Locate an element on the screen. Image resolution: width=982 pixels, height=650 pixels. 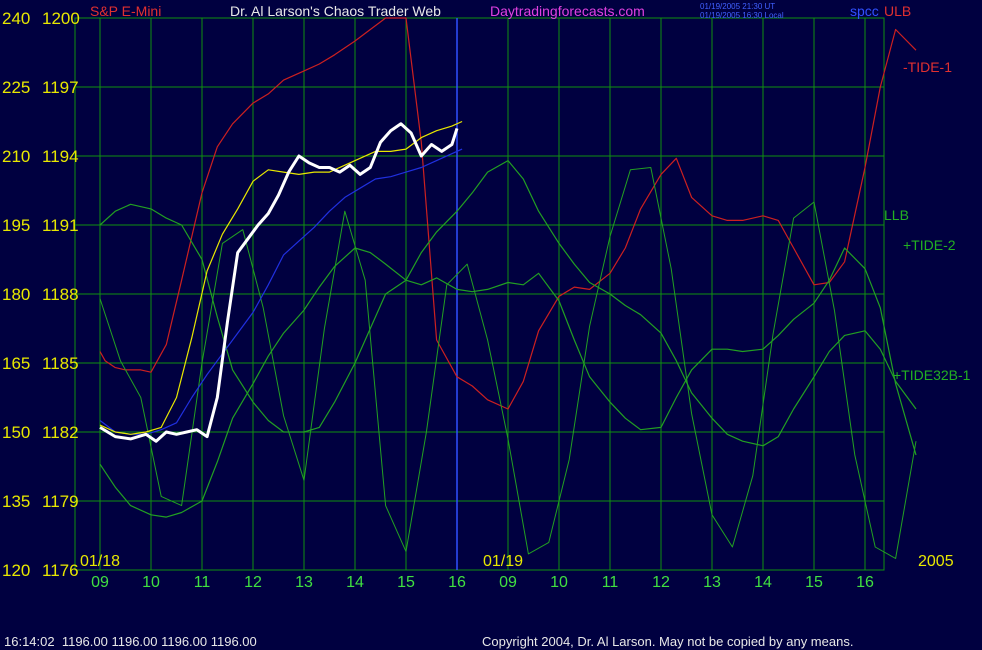
y-tick-outer: 225 is located at coordinates (16, 87).